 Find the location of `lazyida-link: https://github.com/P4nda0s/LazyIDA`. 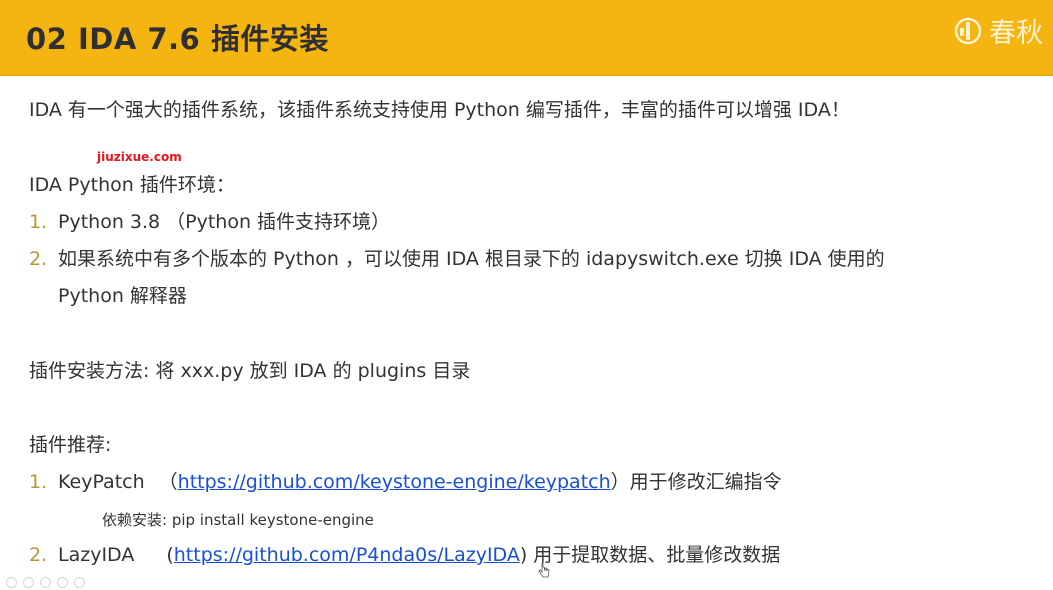

lazyida-link: https://github.com/P4nda0s/LazyIDA is located at coordinates (347, 555).